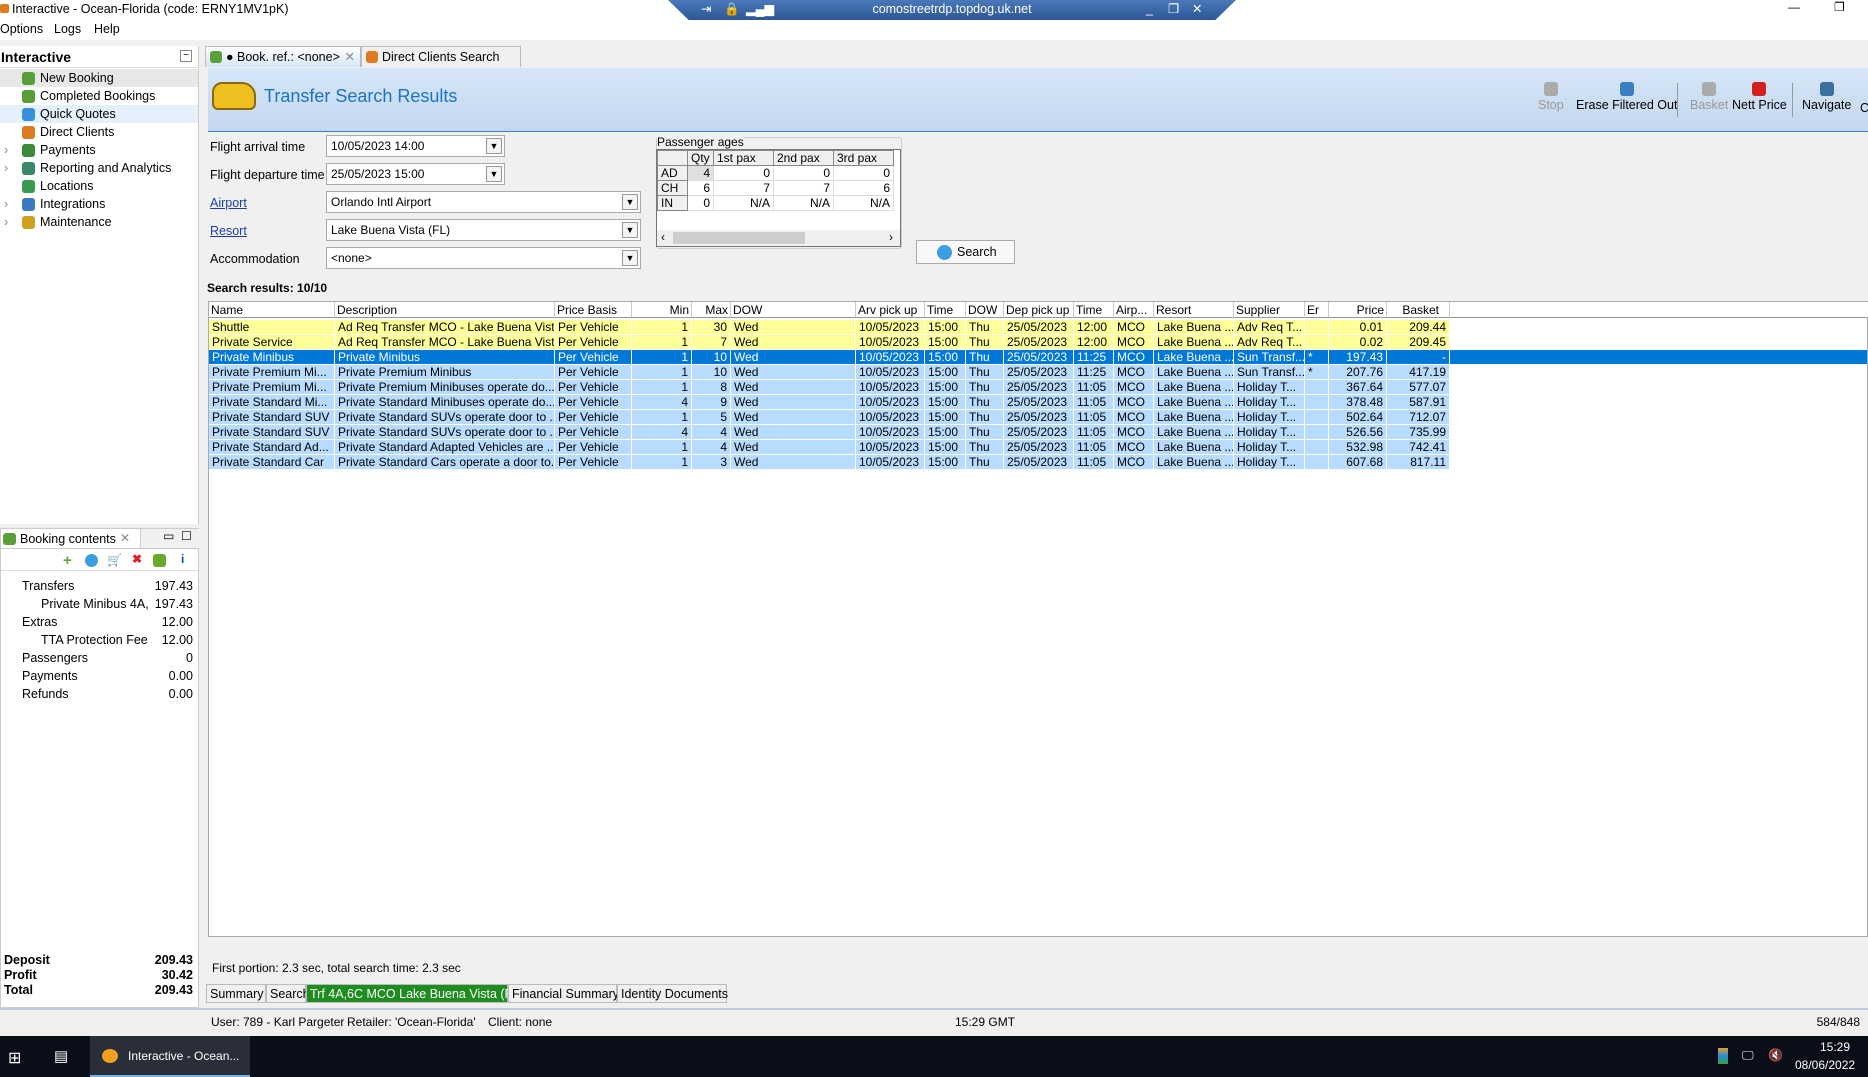 The image size is (1868, 1077). What do you see at coordinates (1197, 9) in the screenshot?
I see `rdp-close-button: ✕` at bounding box center [1197, 9].